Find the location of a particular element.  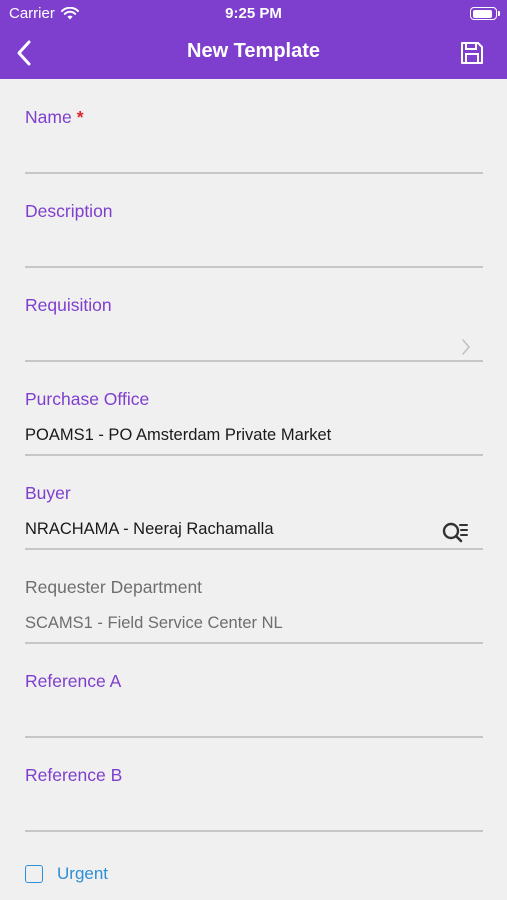

status-time: 9:25 PM is located at coordinates (253, 13).